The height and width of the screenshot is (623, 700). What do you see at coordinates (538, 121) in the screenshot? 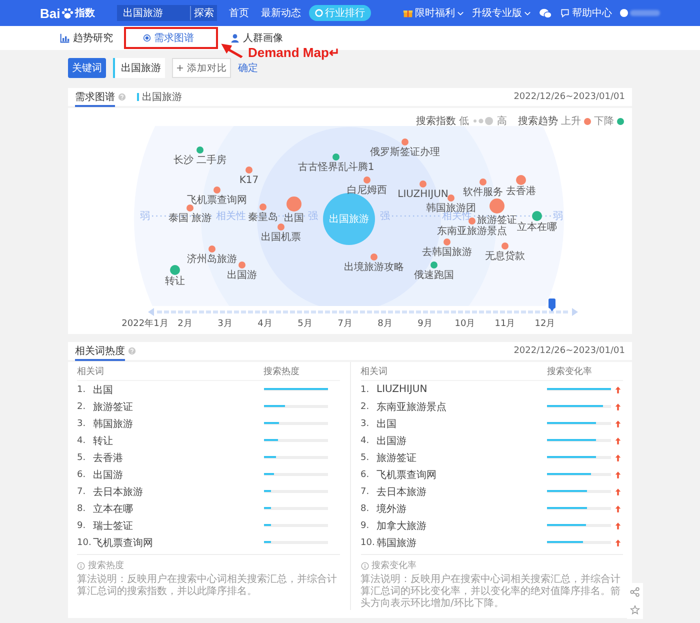
I see `legend-label: 搜索趋势` at bounding box center [538, 121].